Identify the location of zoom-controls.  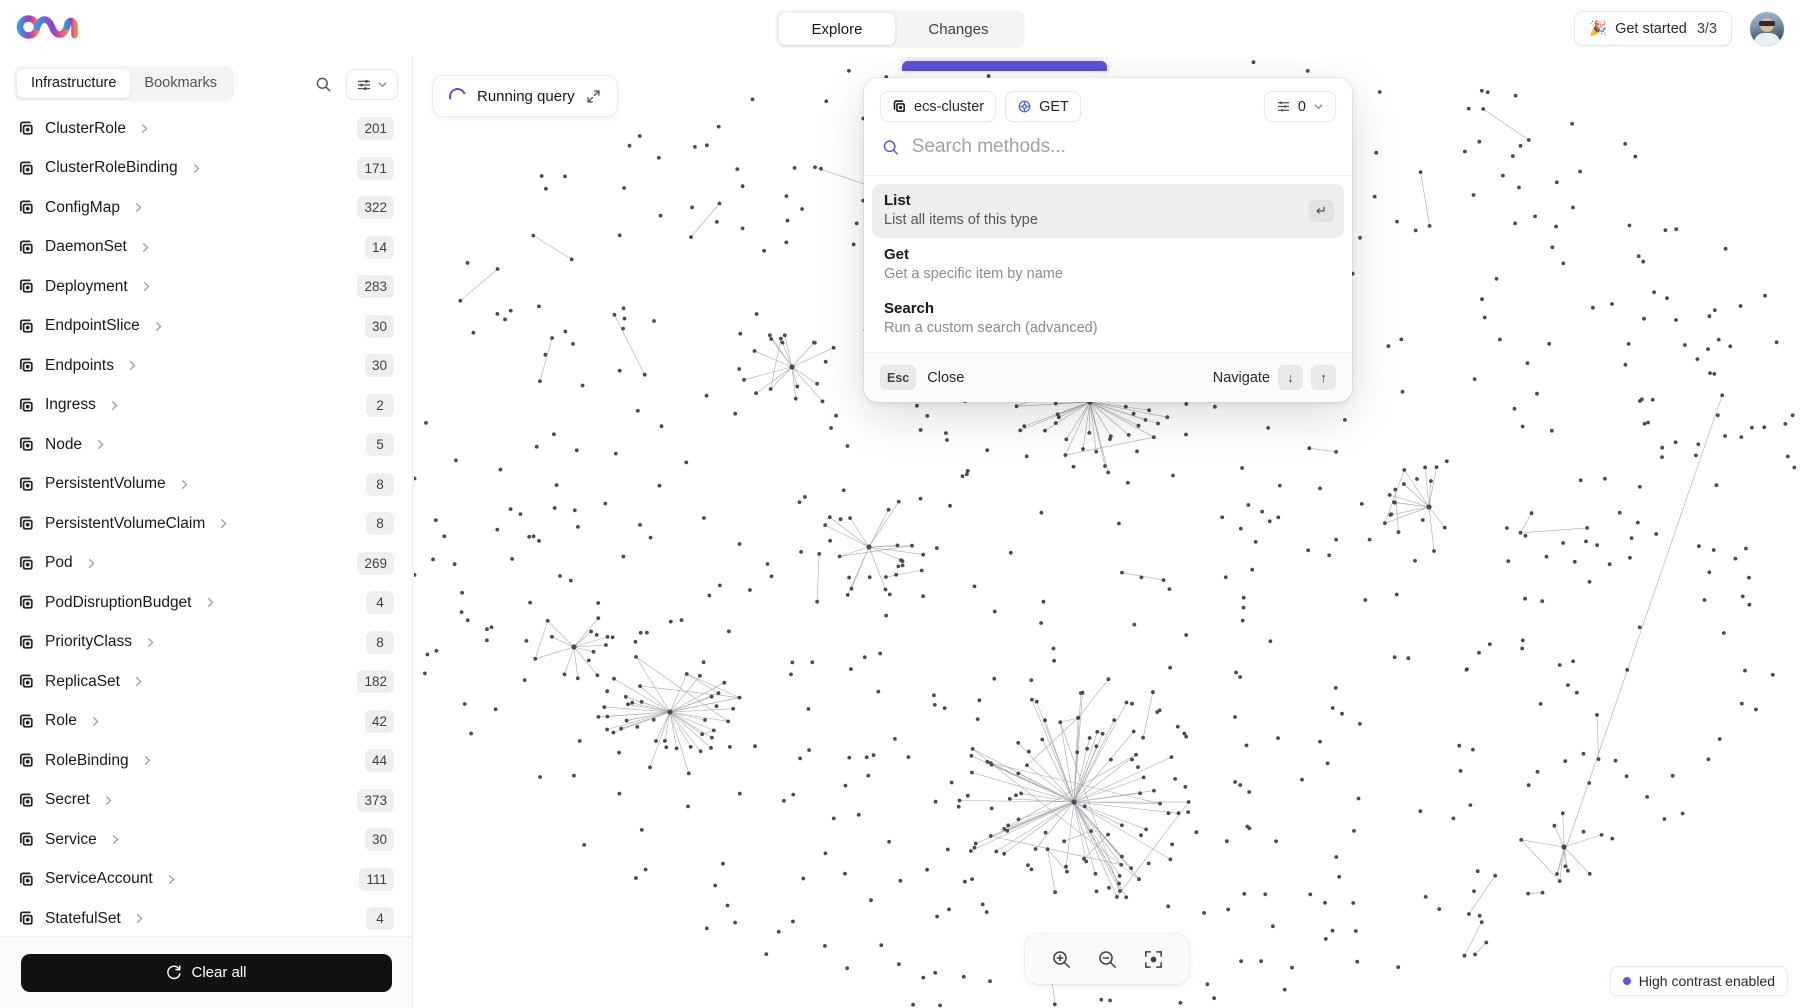
(1107, 959).